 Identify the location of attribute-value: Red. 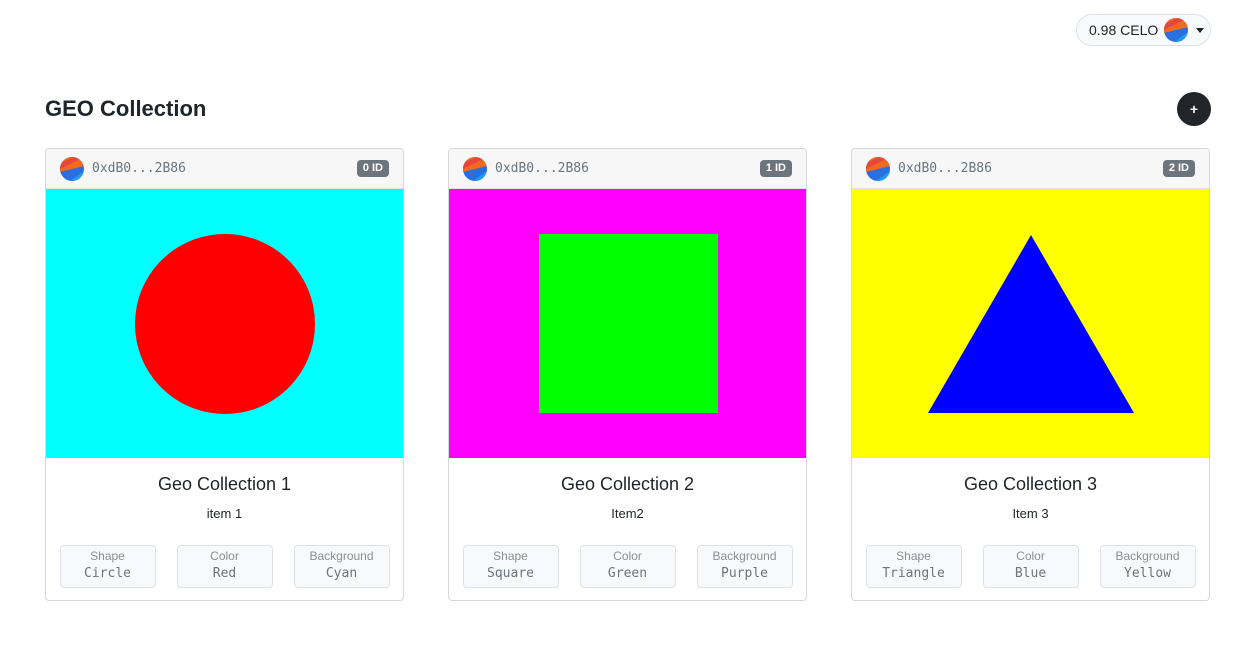
(224, 573).